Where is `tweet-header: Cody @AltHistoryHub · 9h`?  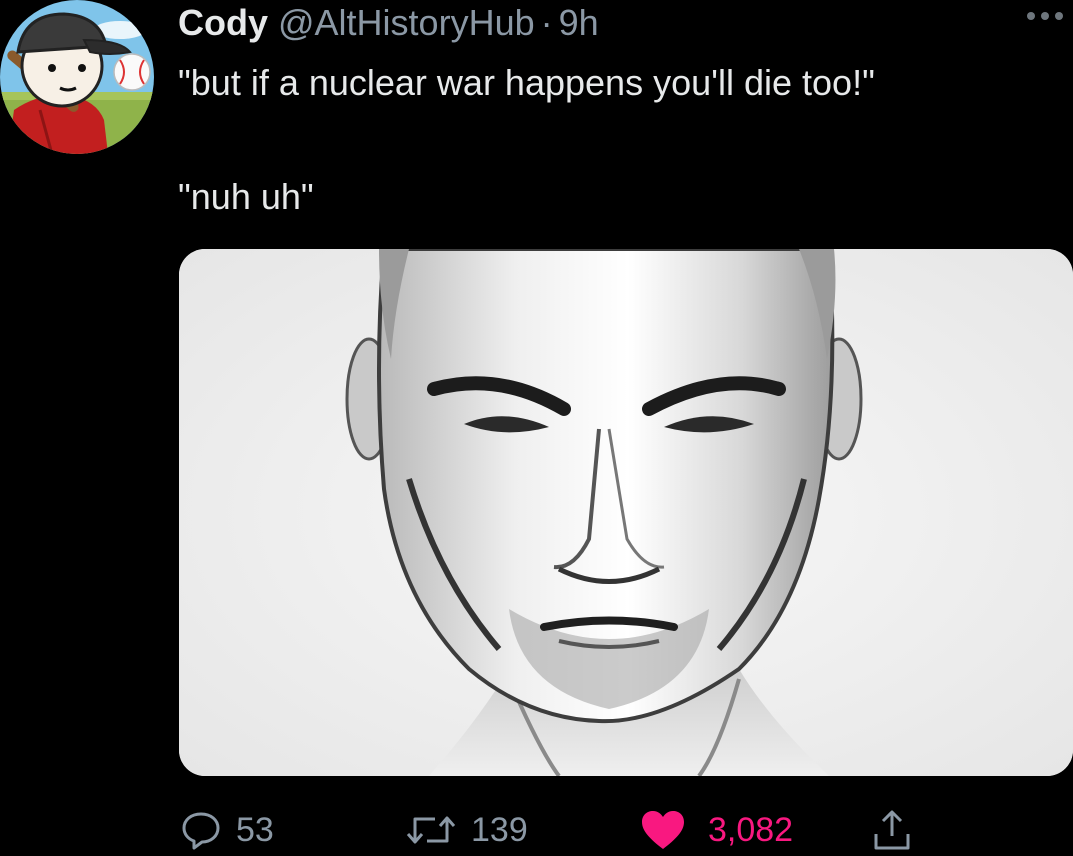
tweet-header: Cody @AltHistoryHub · 9h is located at coordinates (388, 23).